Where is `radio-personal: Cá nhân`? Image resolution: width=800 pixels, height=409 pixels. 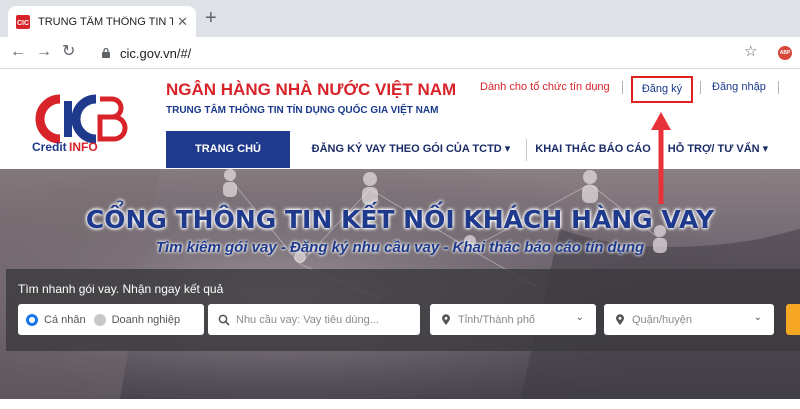
radio-personal: Cá nhân is located at coordinates (56, 319).